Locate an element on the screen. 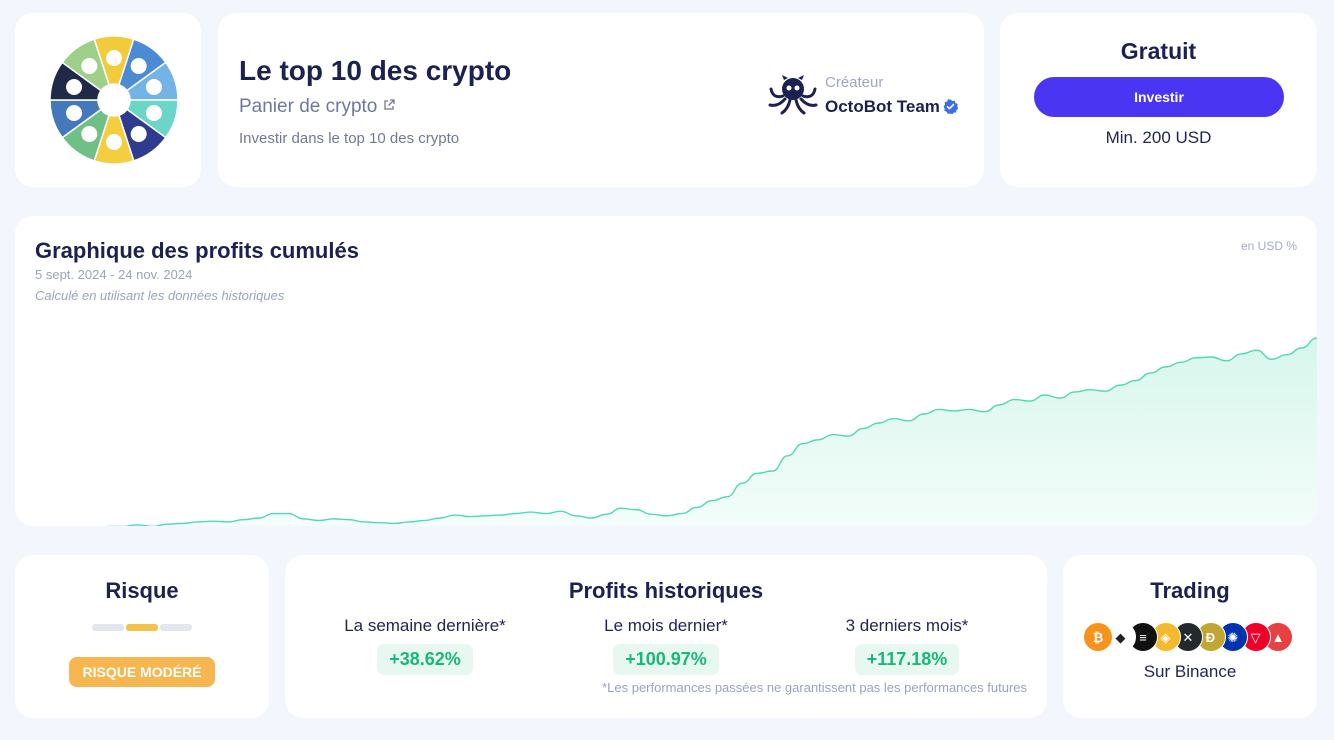  verified-badge-icon is located at coordinates (950, 106).